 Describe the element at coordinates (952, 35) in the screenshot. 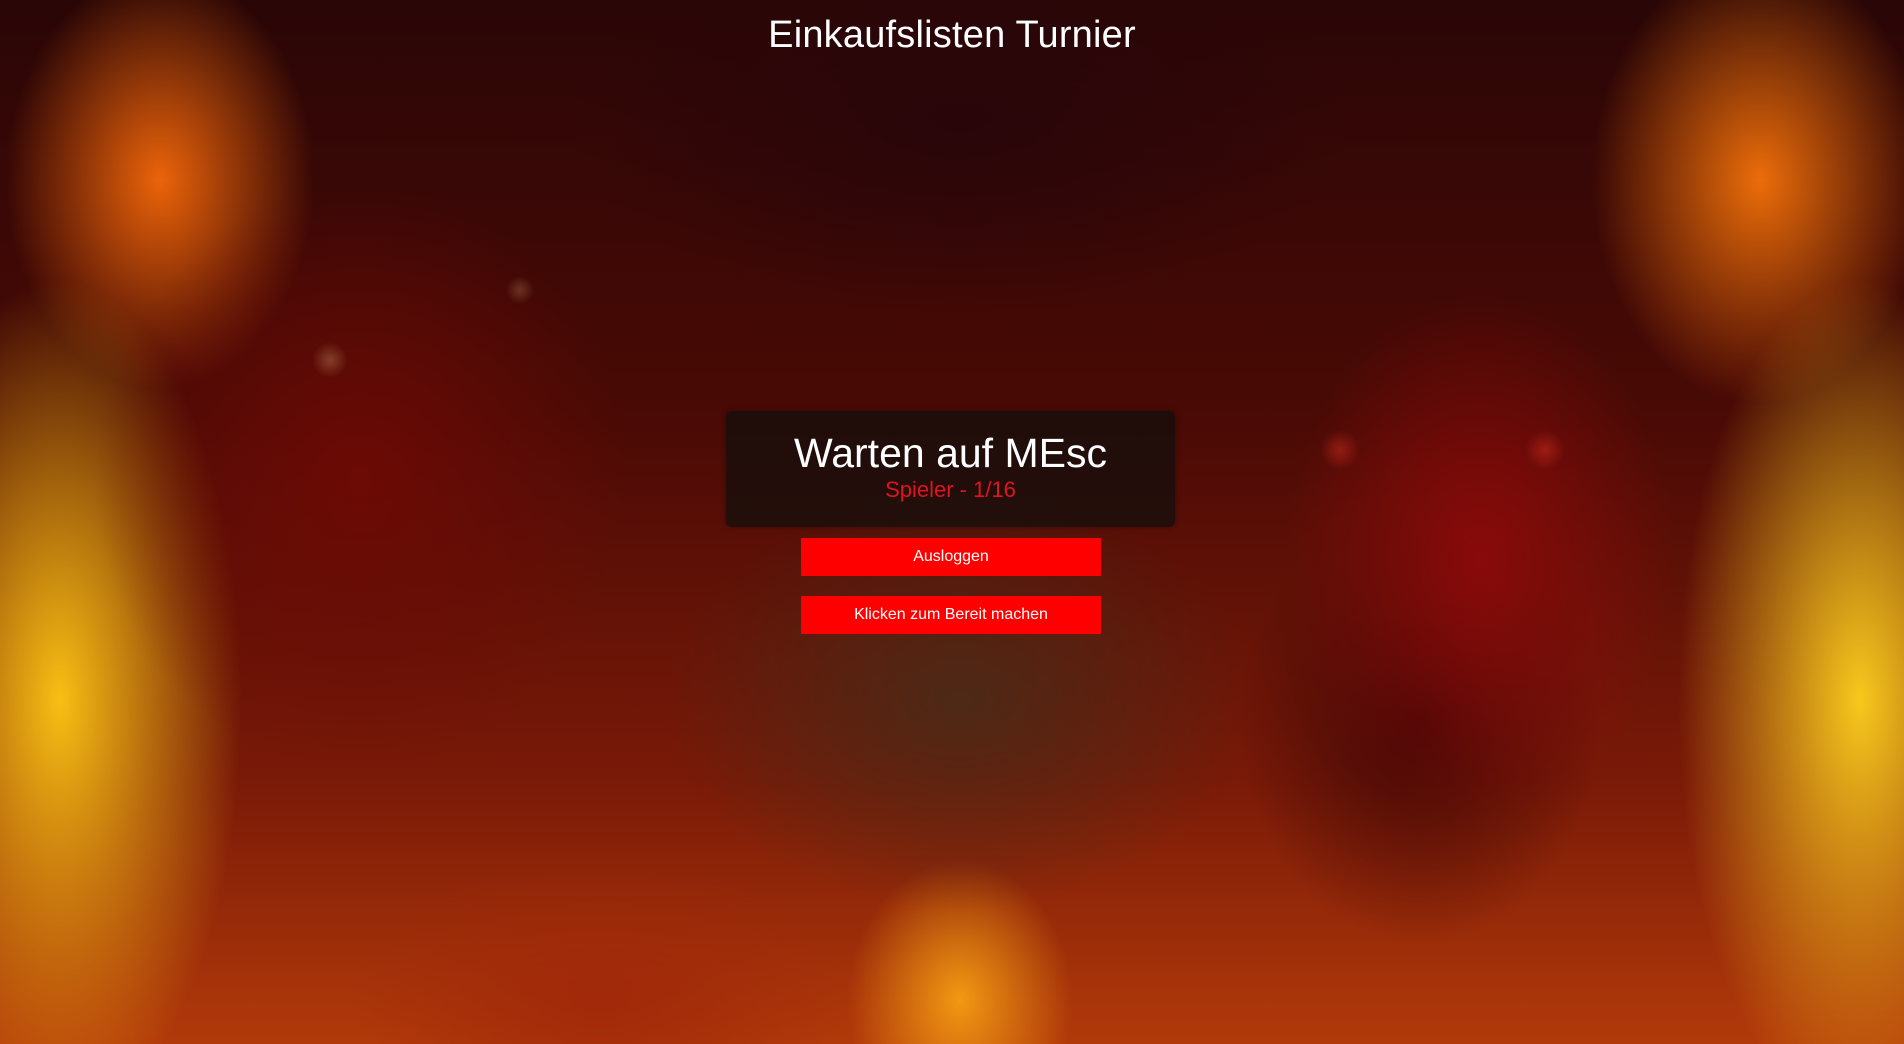

I see `page-title: Einkaufslisten Turnier` at that location.